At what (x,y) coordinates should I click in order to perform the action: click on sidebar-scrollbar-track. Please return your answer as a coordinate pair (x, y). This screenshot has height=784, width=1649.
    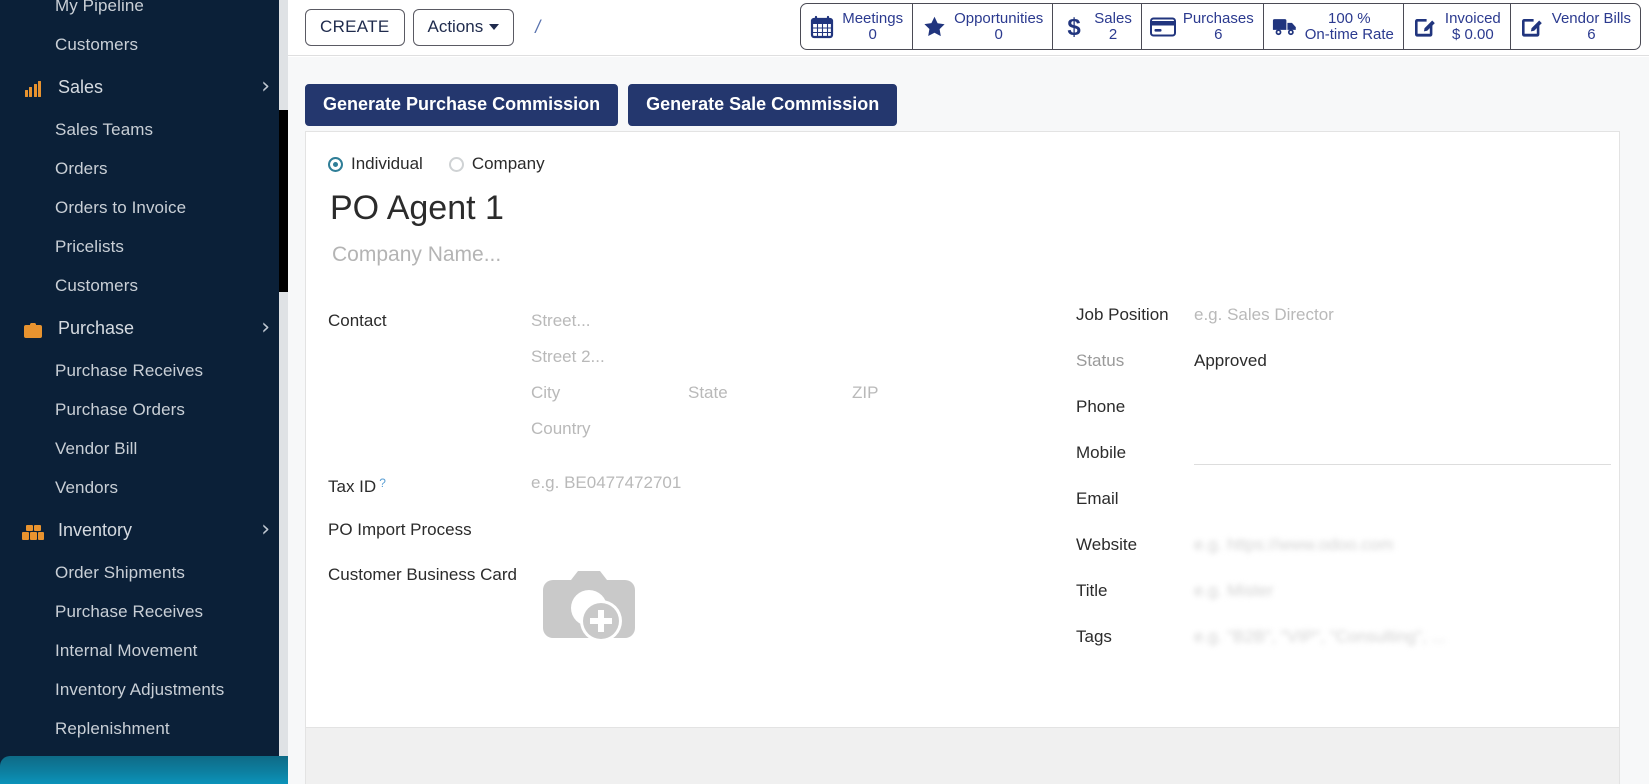
    Looking at the image, I should click on (283, 392).